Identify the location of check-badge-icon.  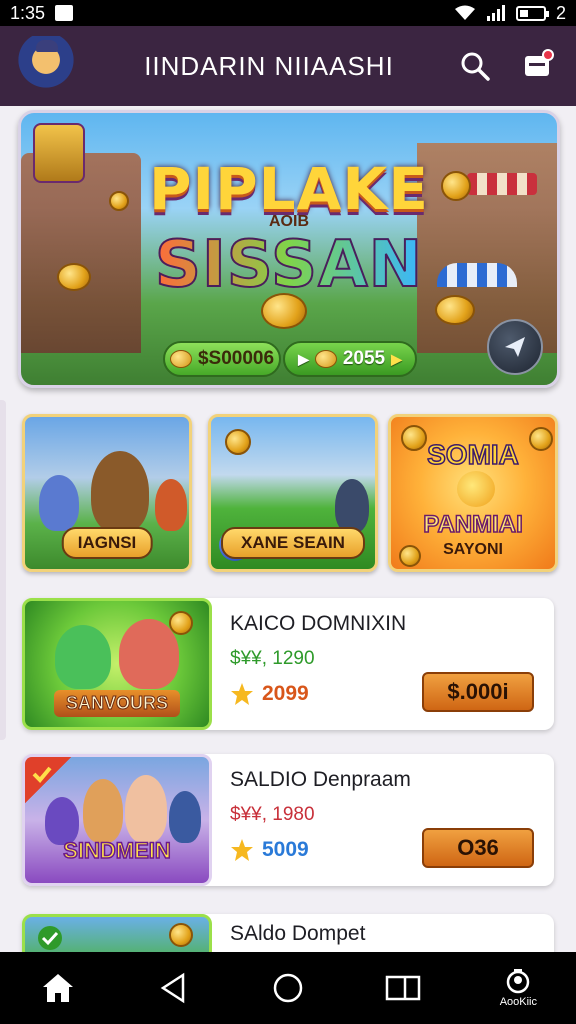
(50, 938).